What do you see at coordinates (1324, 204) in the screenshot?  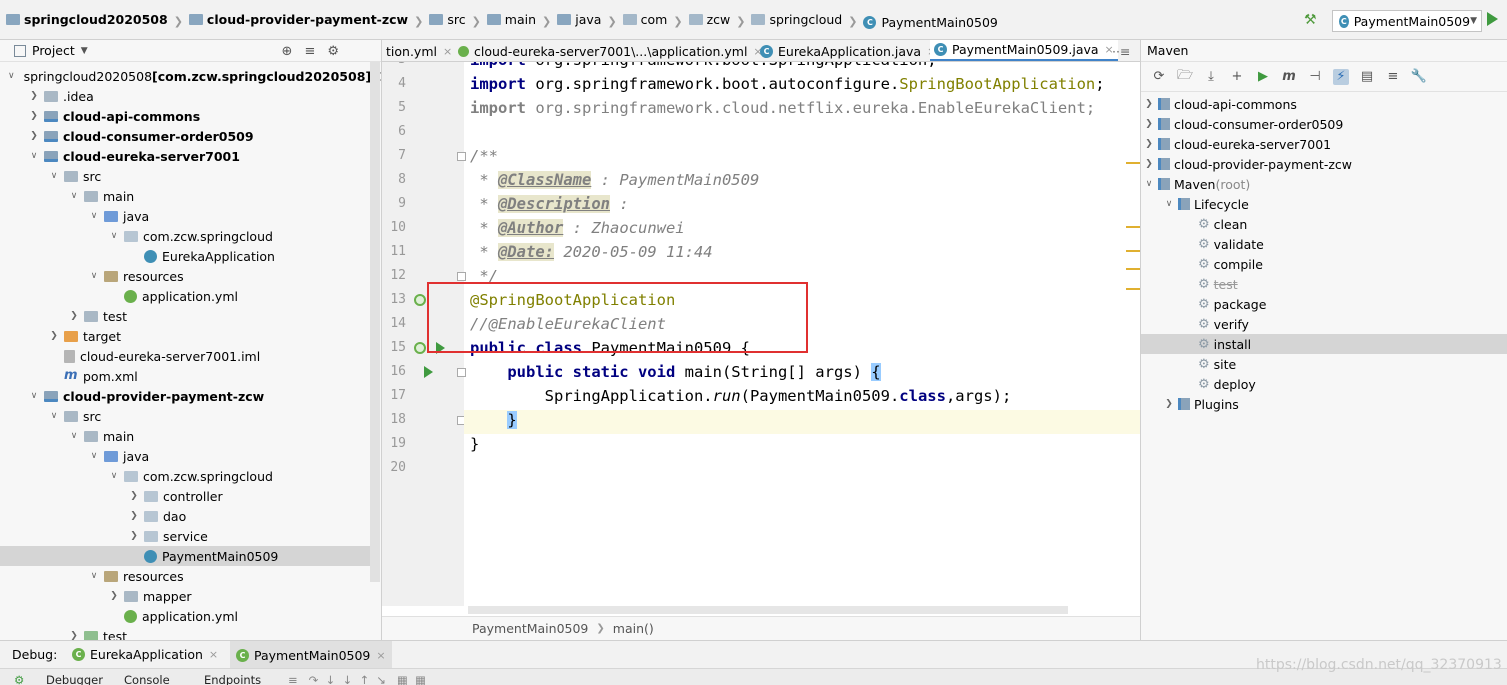 I see `maven-tree-item: ∨ Lifecycle` at bounding box center [1324, 204].